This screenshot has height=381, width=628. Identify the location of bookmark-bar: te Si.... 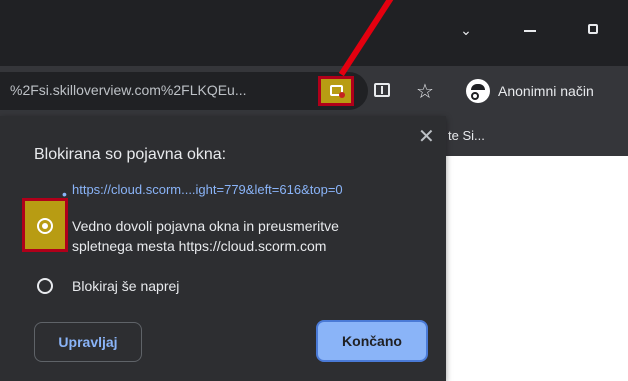
(534, 136).